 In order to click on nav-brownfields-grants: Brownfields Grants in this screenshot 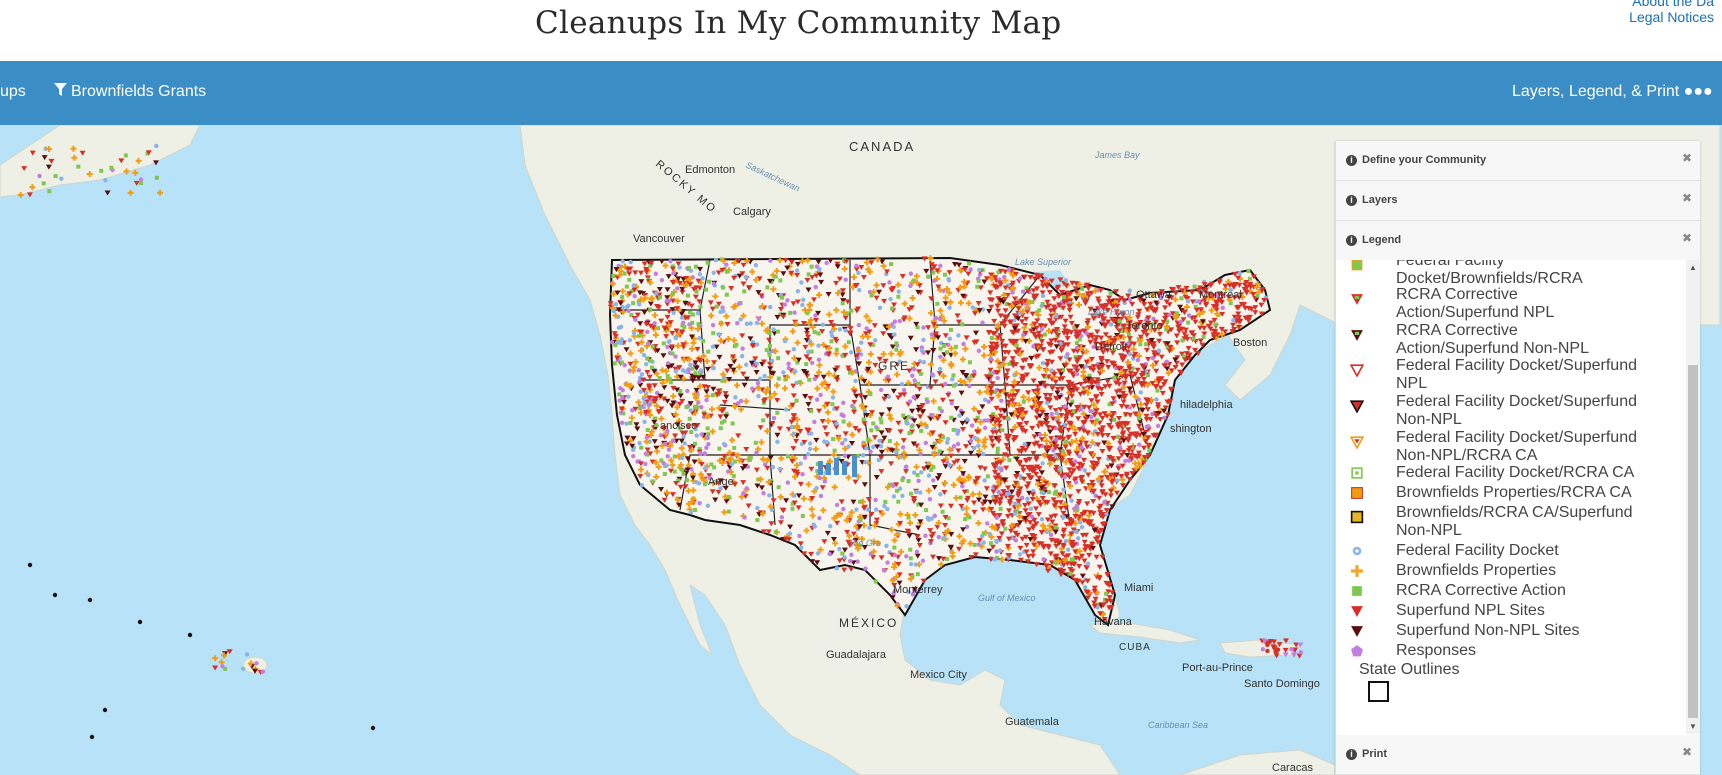, I will do `click(130, 92)`.